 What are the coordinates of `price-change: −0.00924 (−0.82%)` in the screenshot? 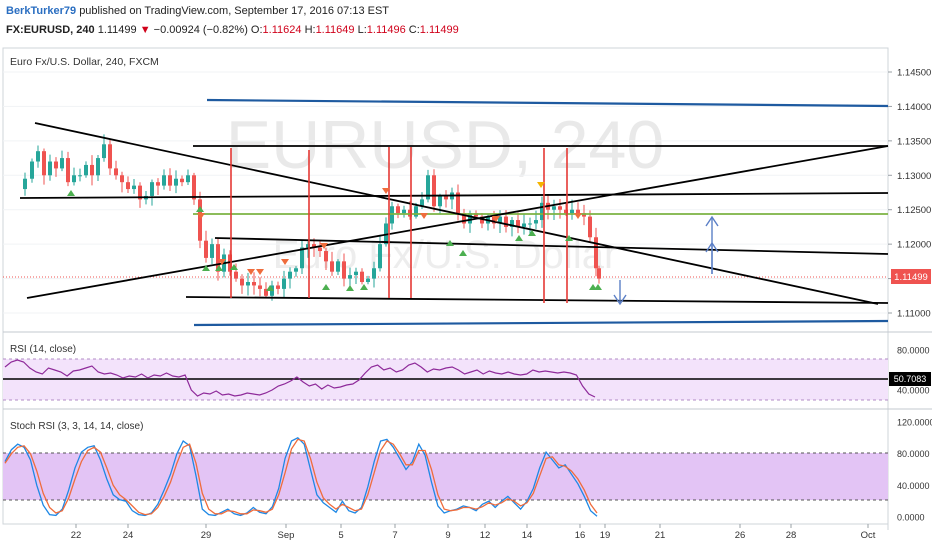 It's located at (200, 30).